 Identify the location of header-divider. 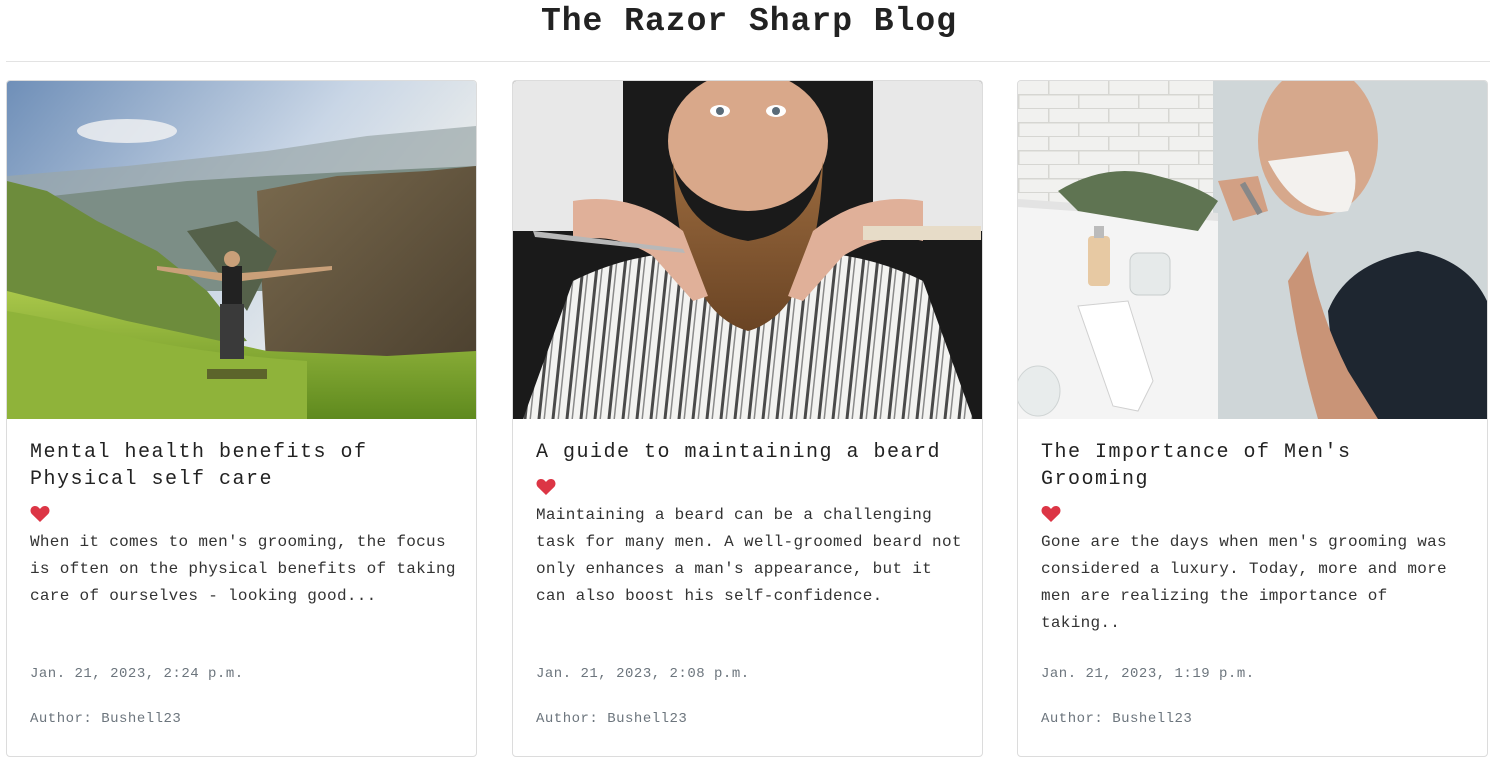
(748, 61).